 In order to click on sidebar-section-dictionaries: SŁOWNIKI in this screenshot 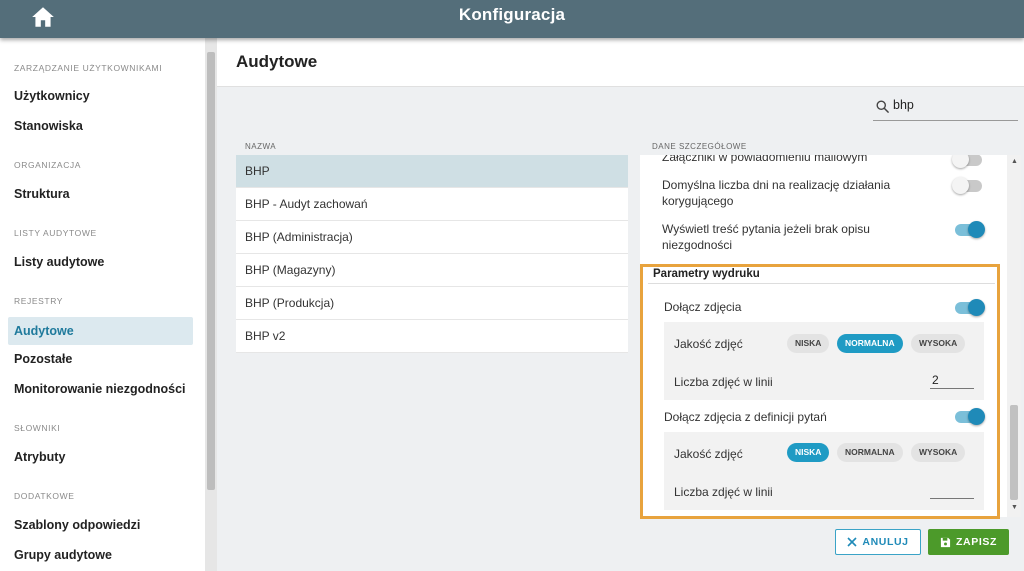, I will do `click(37, 428)`.